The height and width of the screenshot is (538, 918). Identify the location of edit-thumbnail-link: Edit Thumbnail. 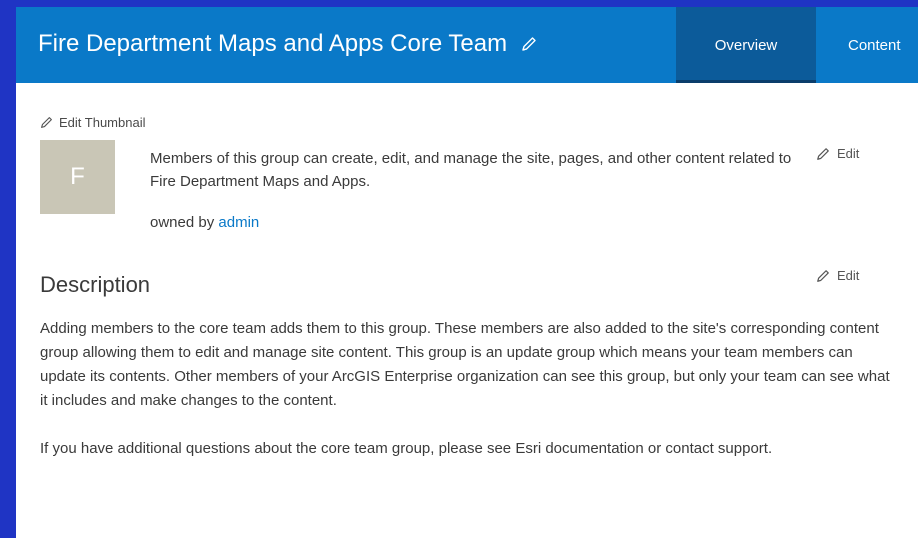
(92, 122).